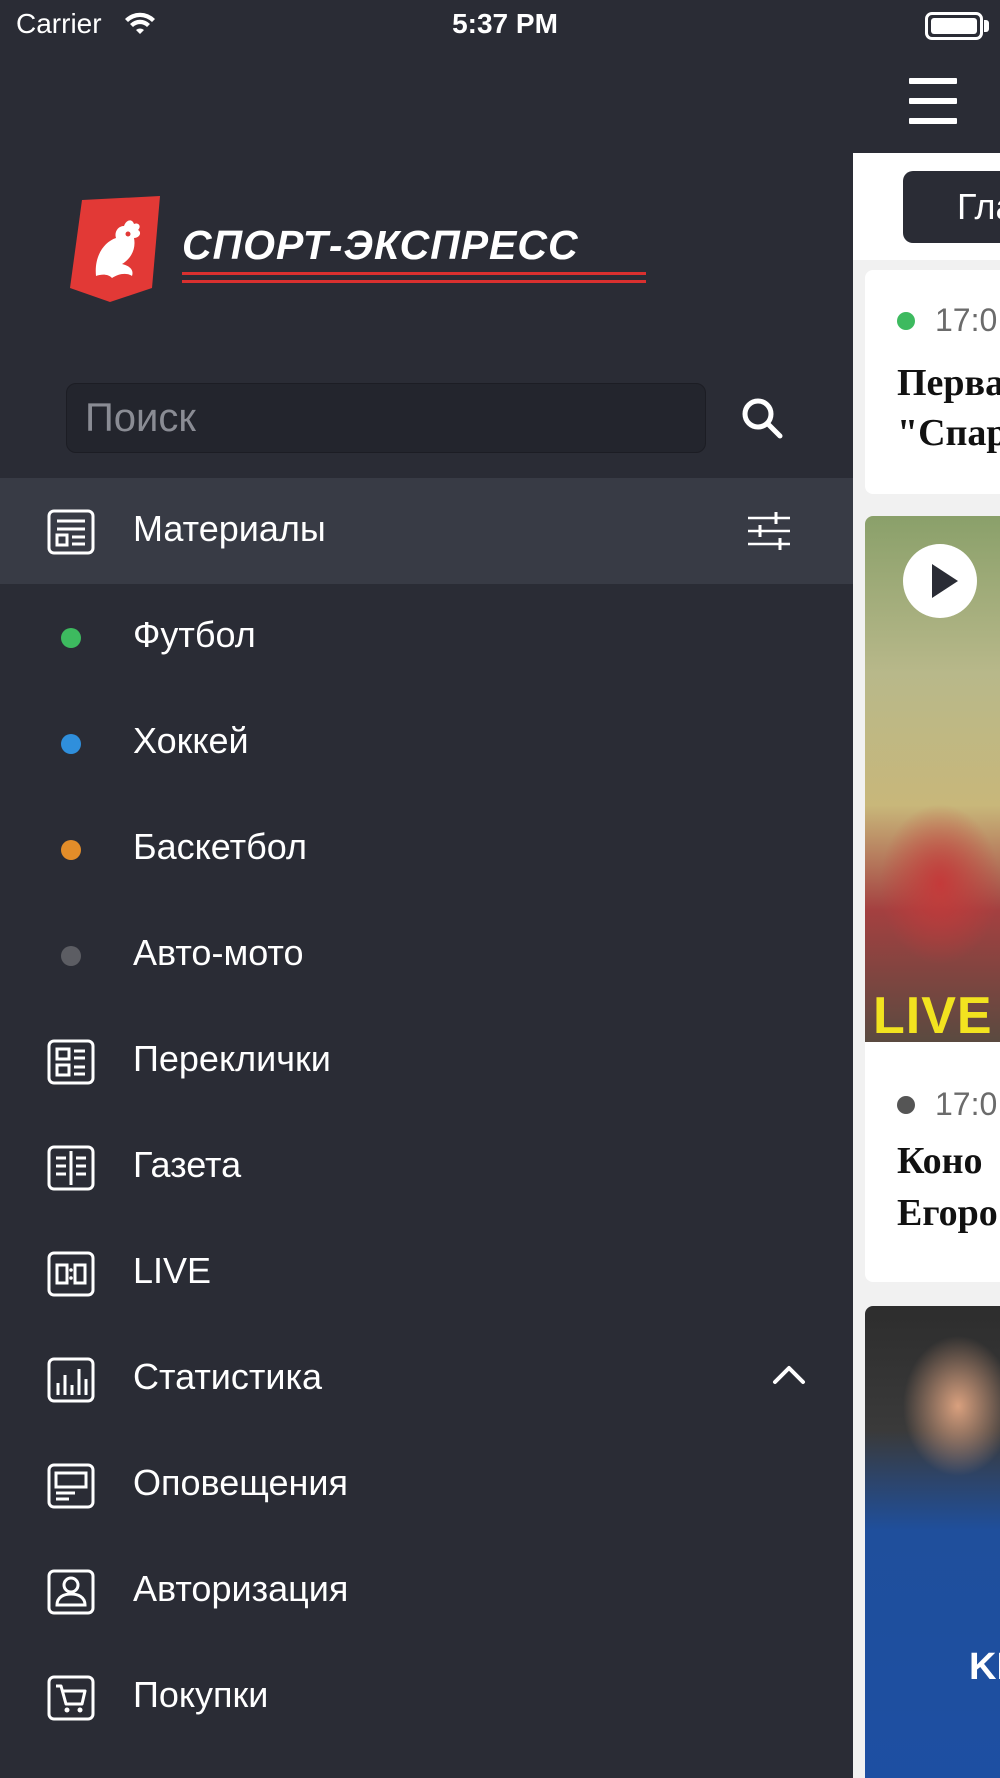 This screenshot has width=1000, height=1778. What do you see at coordinates (380, 245) in the screenshot?
I see `brand-name: СПОРТ-ЭКСПРЕСС` at bounding box center [380, 245].